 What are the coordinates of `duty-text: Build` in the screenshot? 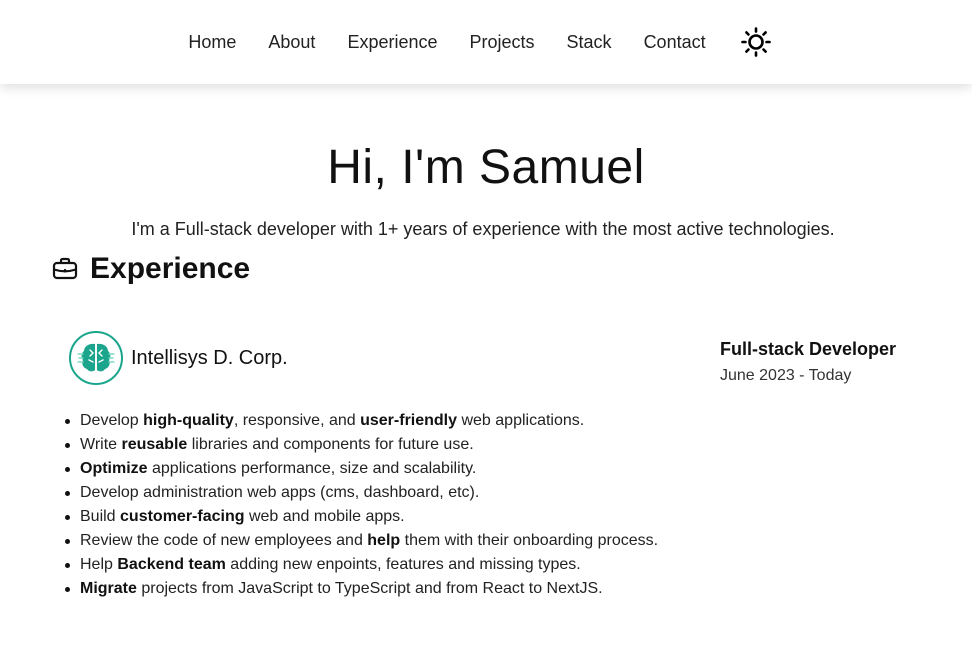 It's located at (100, 516).